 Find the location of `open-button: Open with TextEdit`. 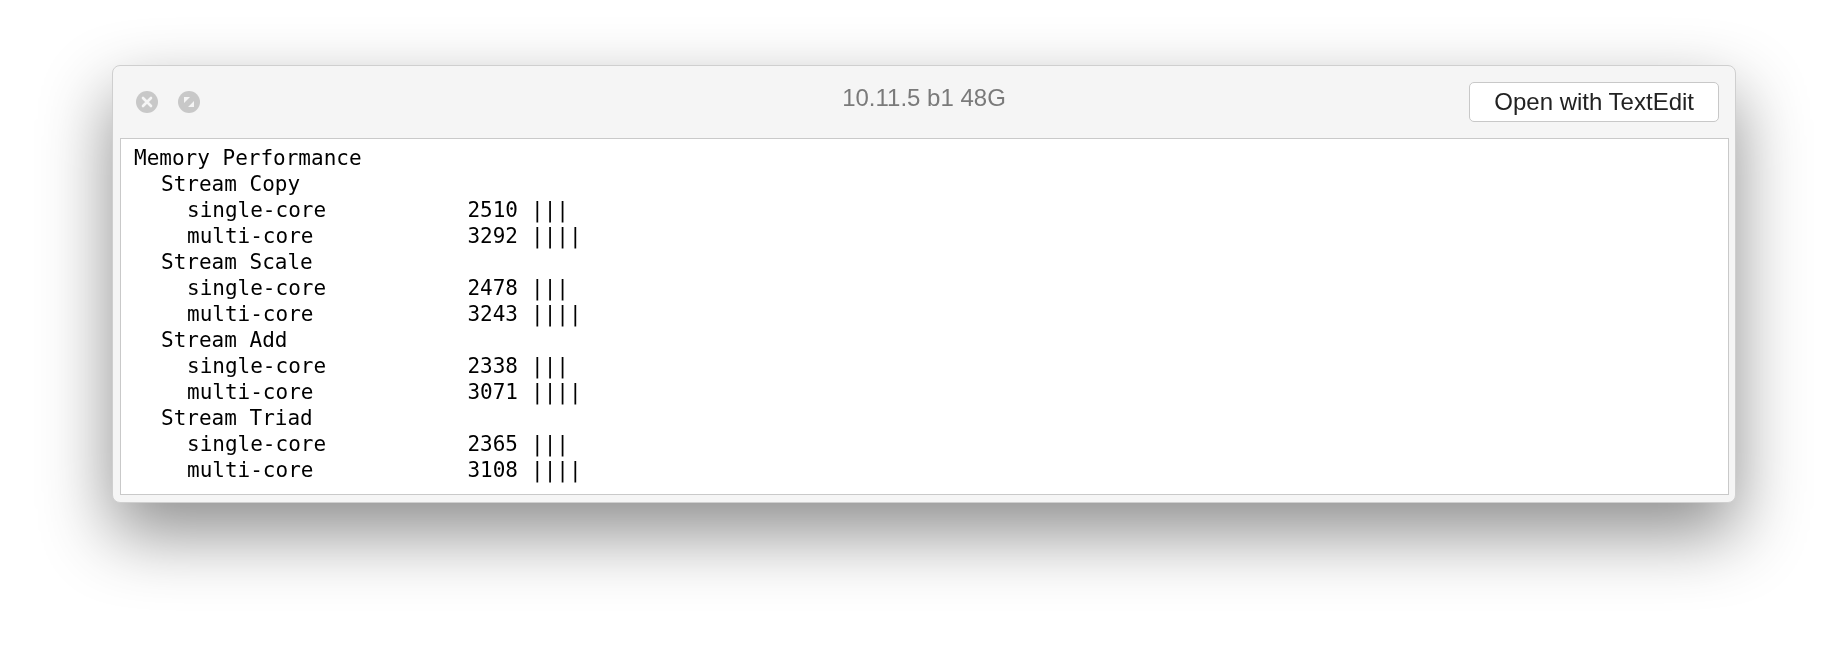

open-button: Open with TextEdit is located at coordinates (1594, 102).